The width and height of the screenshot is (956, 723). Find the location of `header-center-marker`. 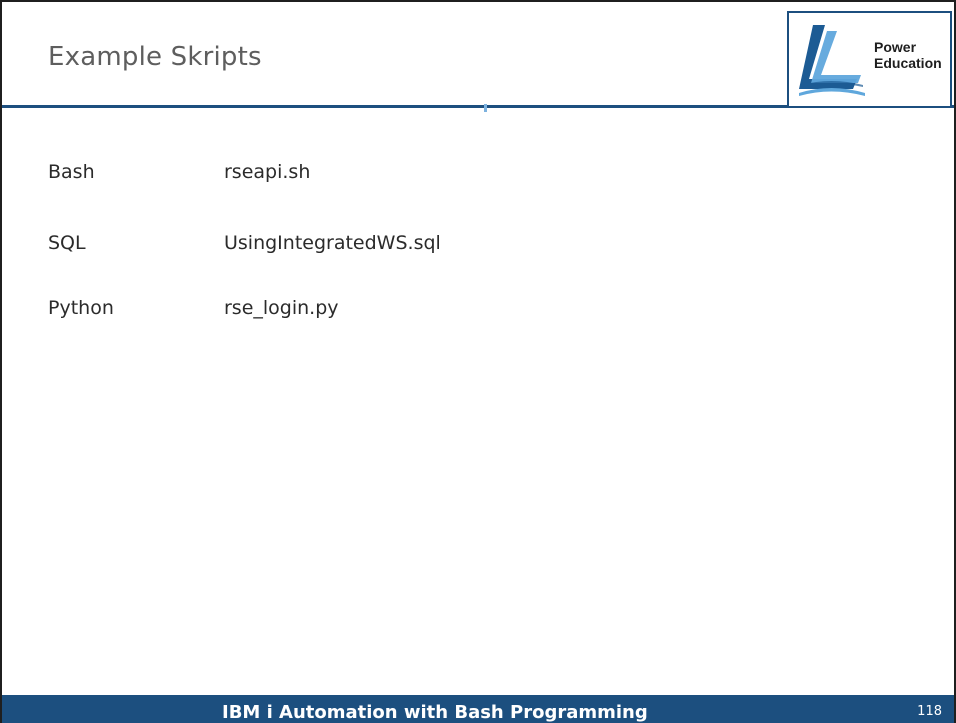

header-center-marker is located at coordinates (485, 108).